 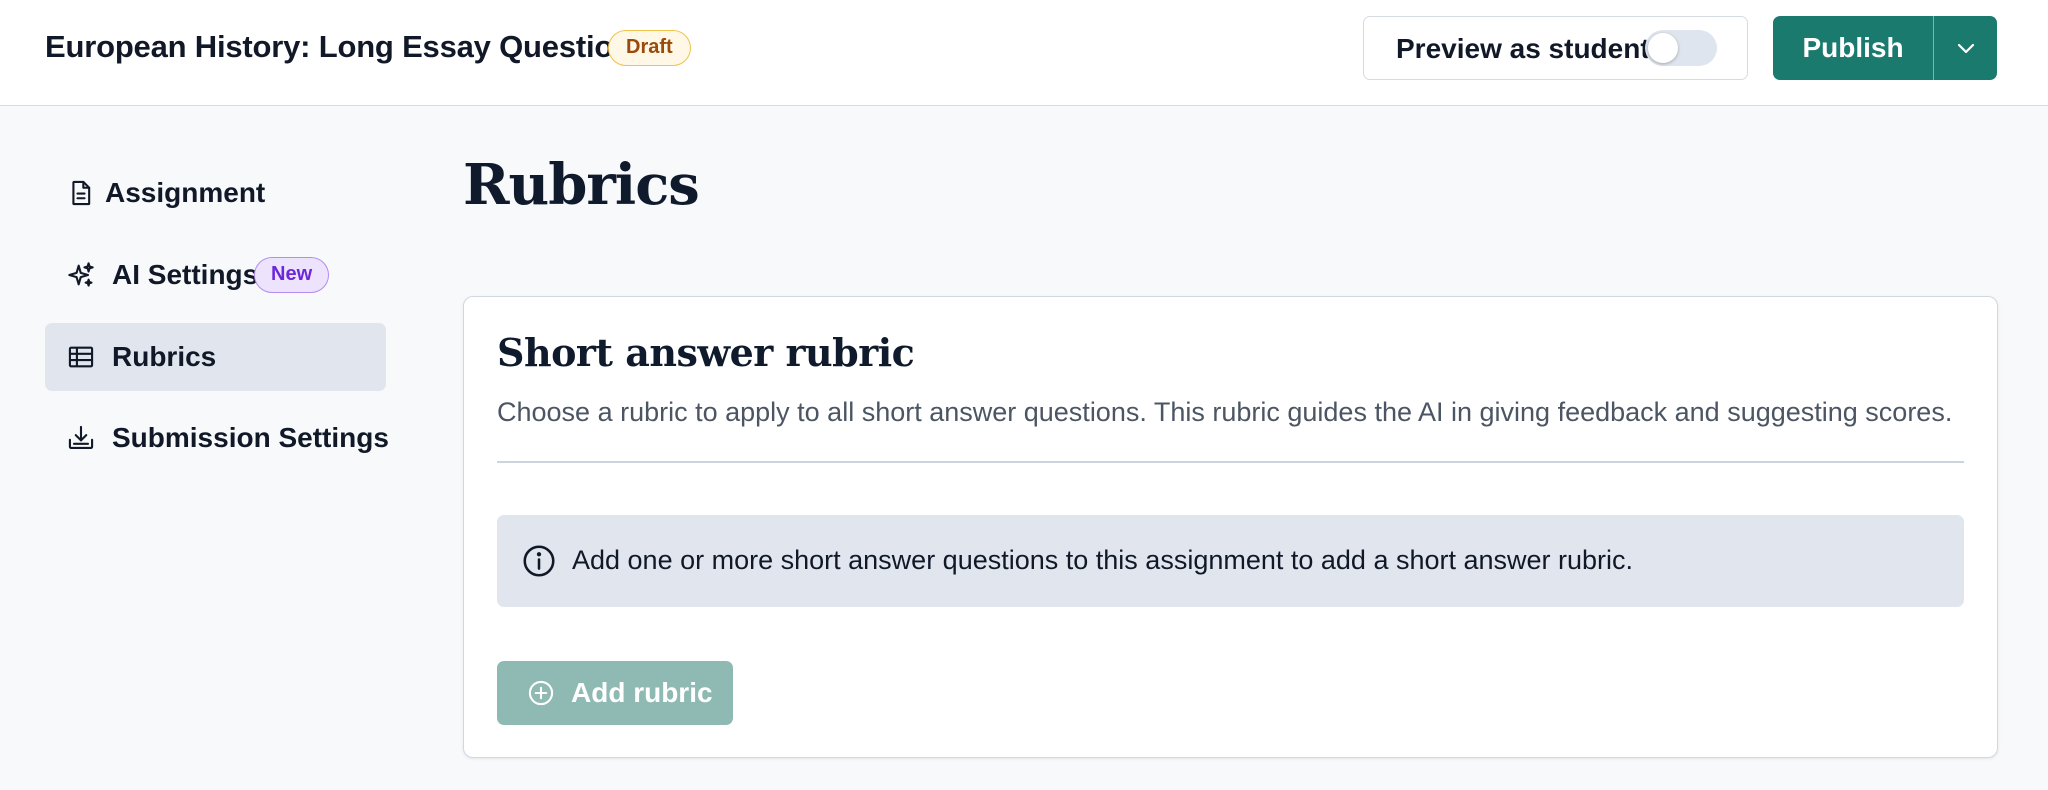 I want to click on publish-options-button, so click(x=1965, y=48).